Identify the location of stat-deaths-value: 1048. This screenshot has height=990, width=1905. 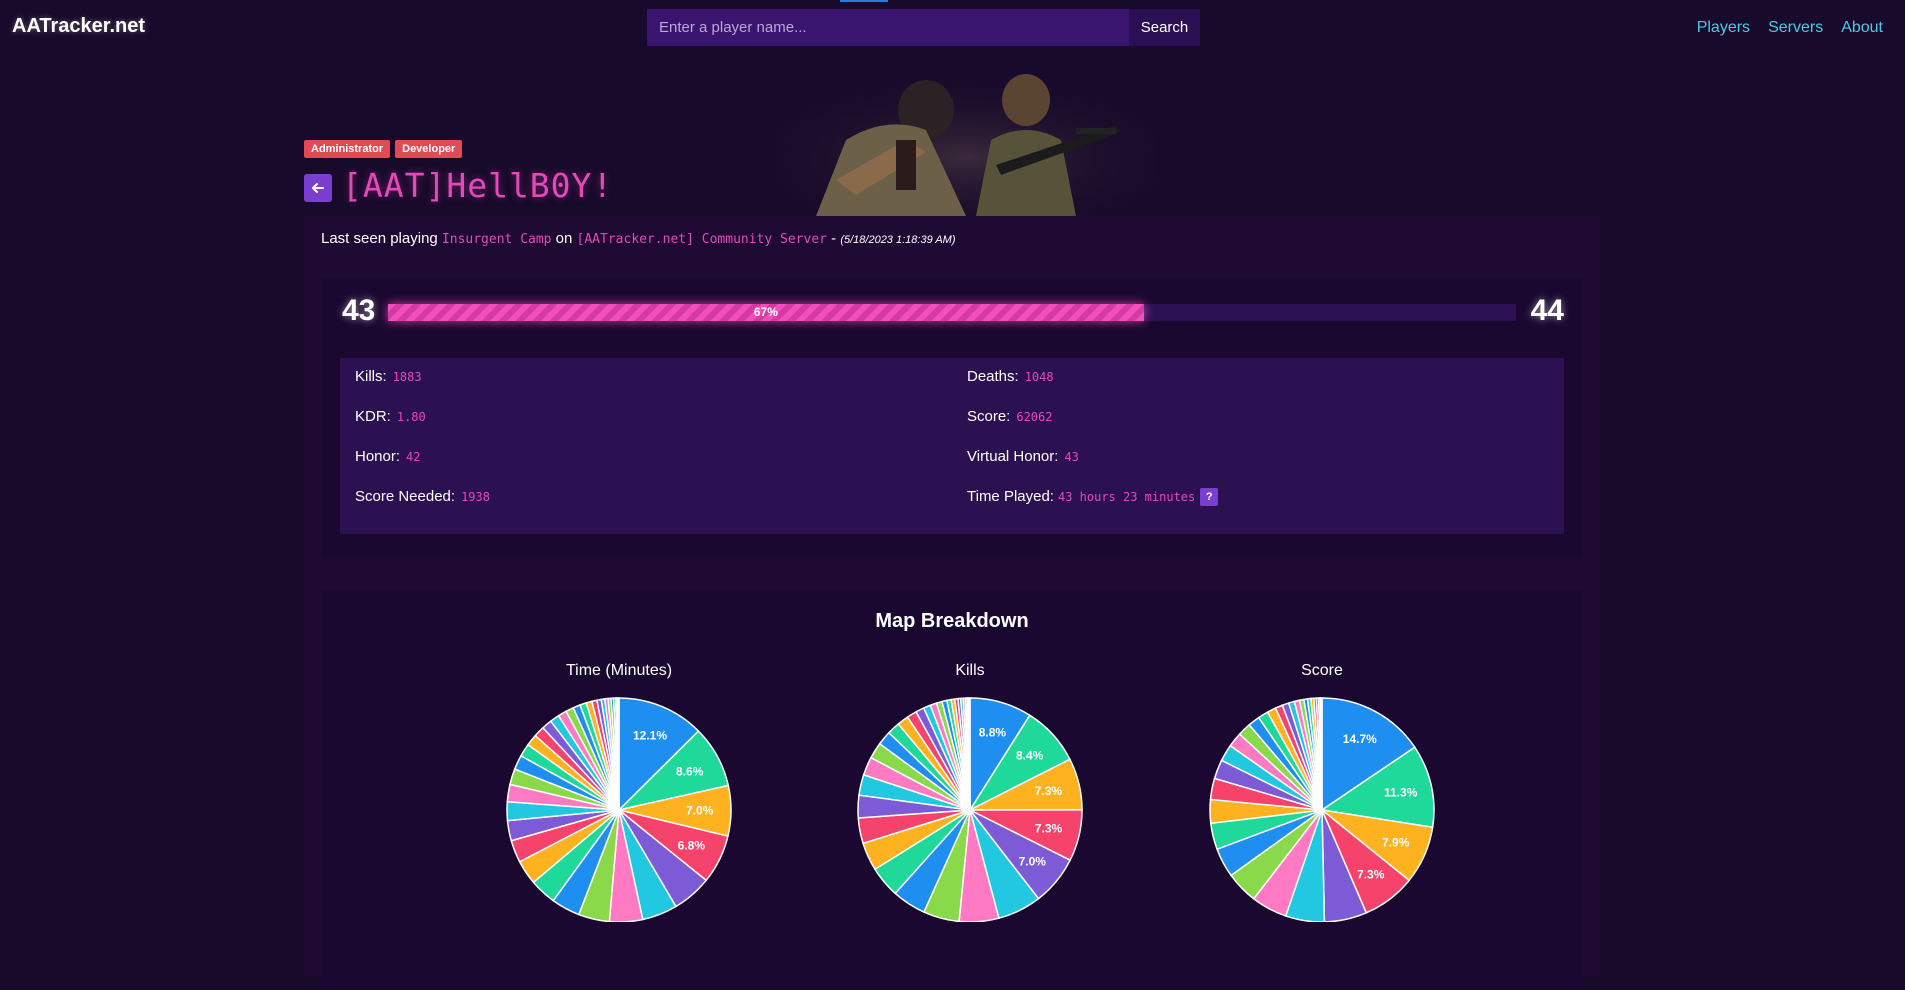
(1039, 377).